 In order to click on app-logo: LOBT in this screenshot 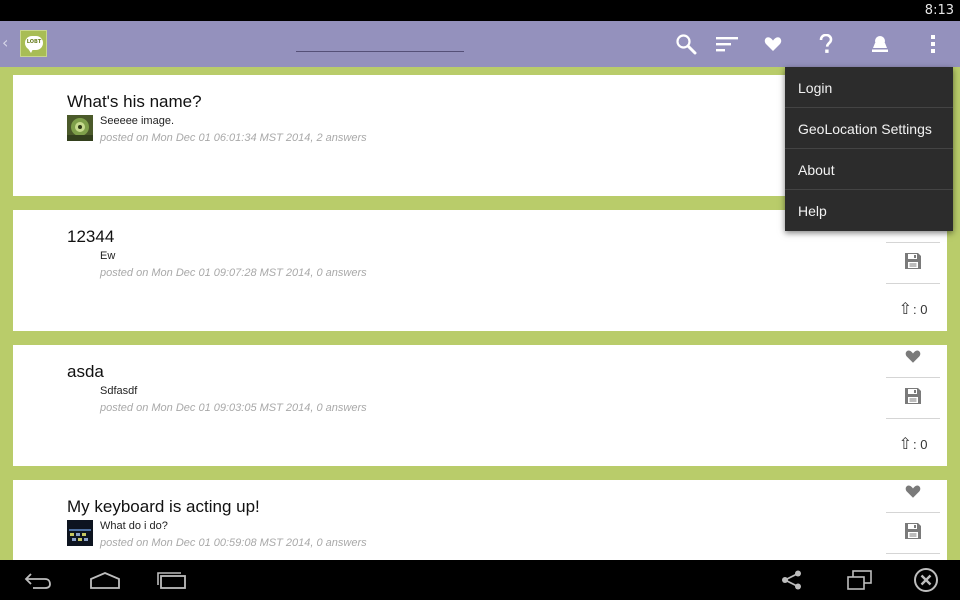, I will do `click(33, 43)`.